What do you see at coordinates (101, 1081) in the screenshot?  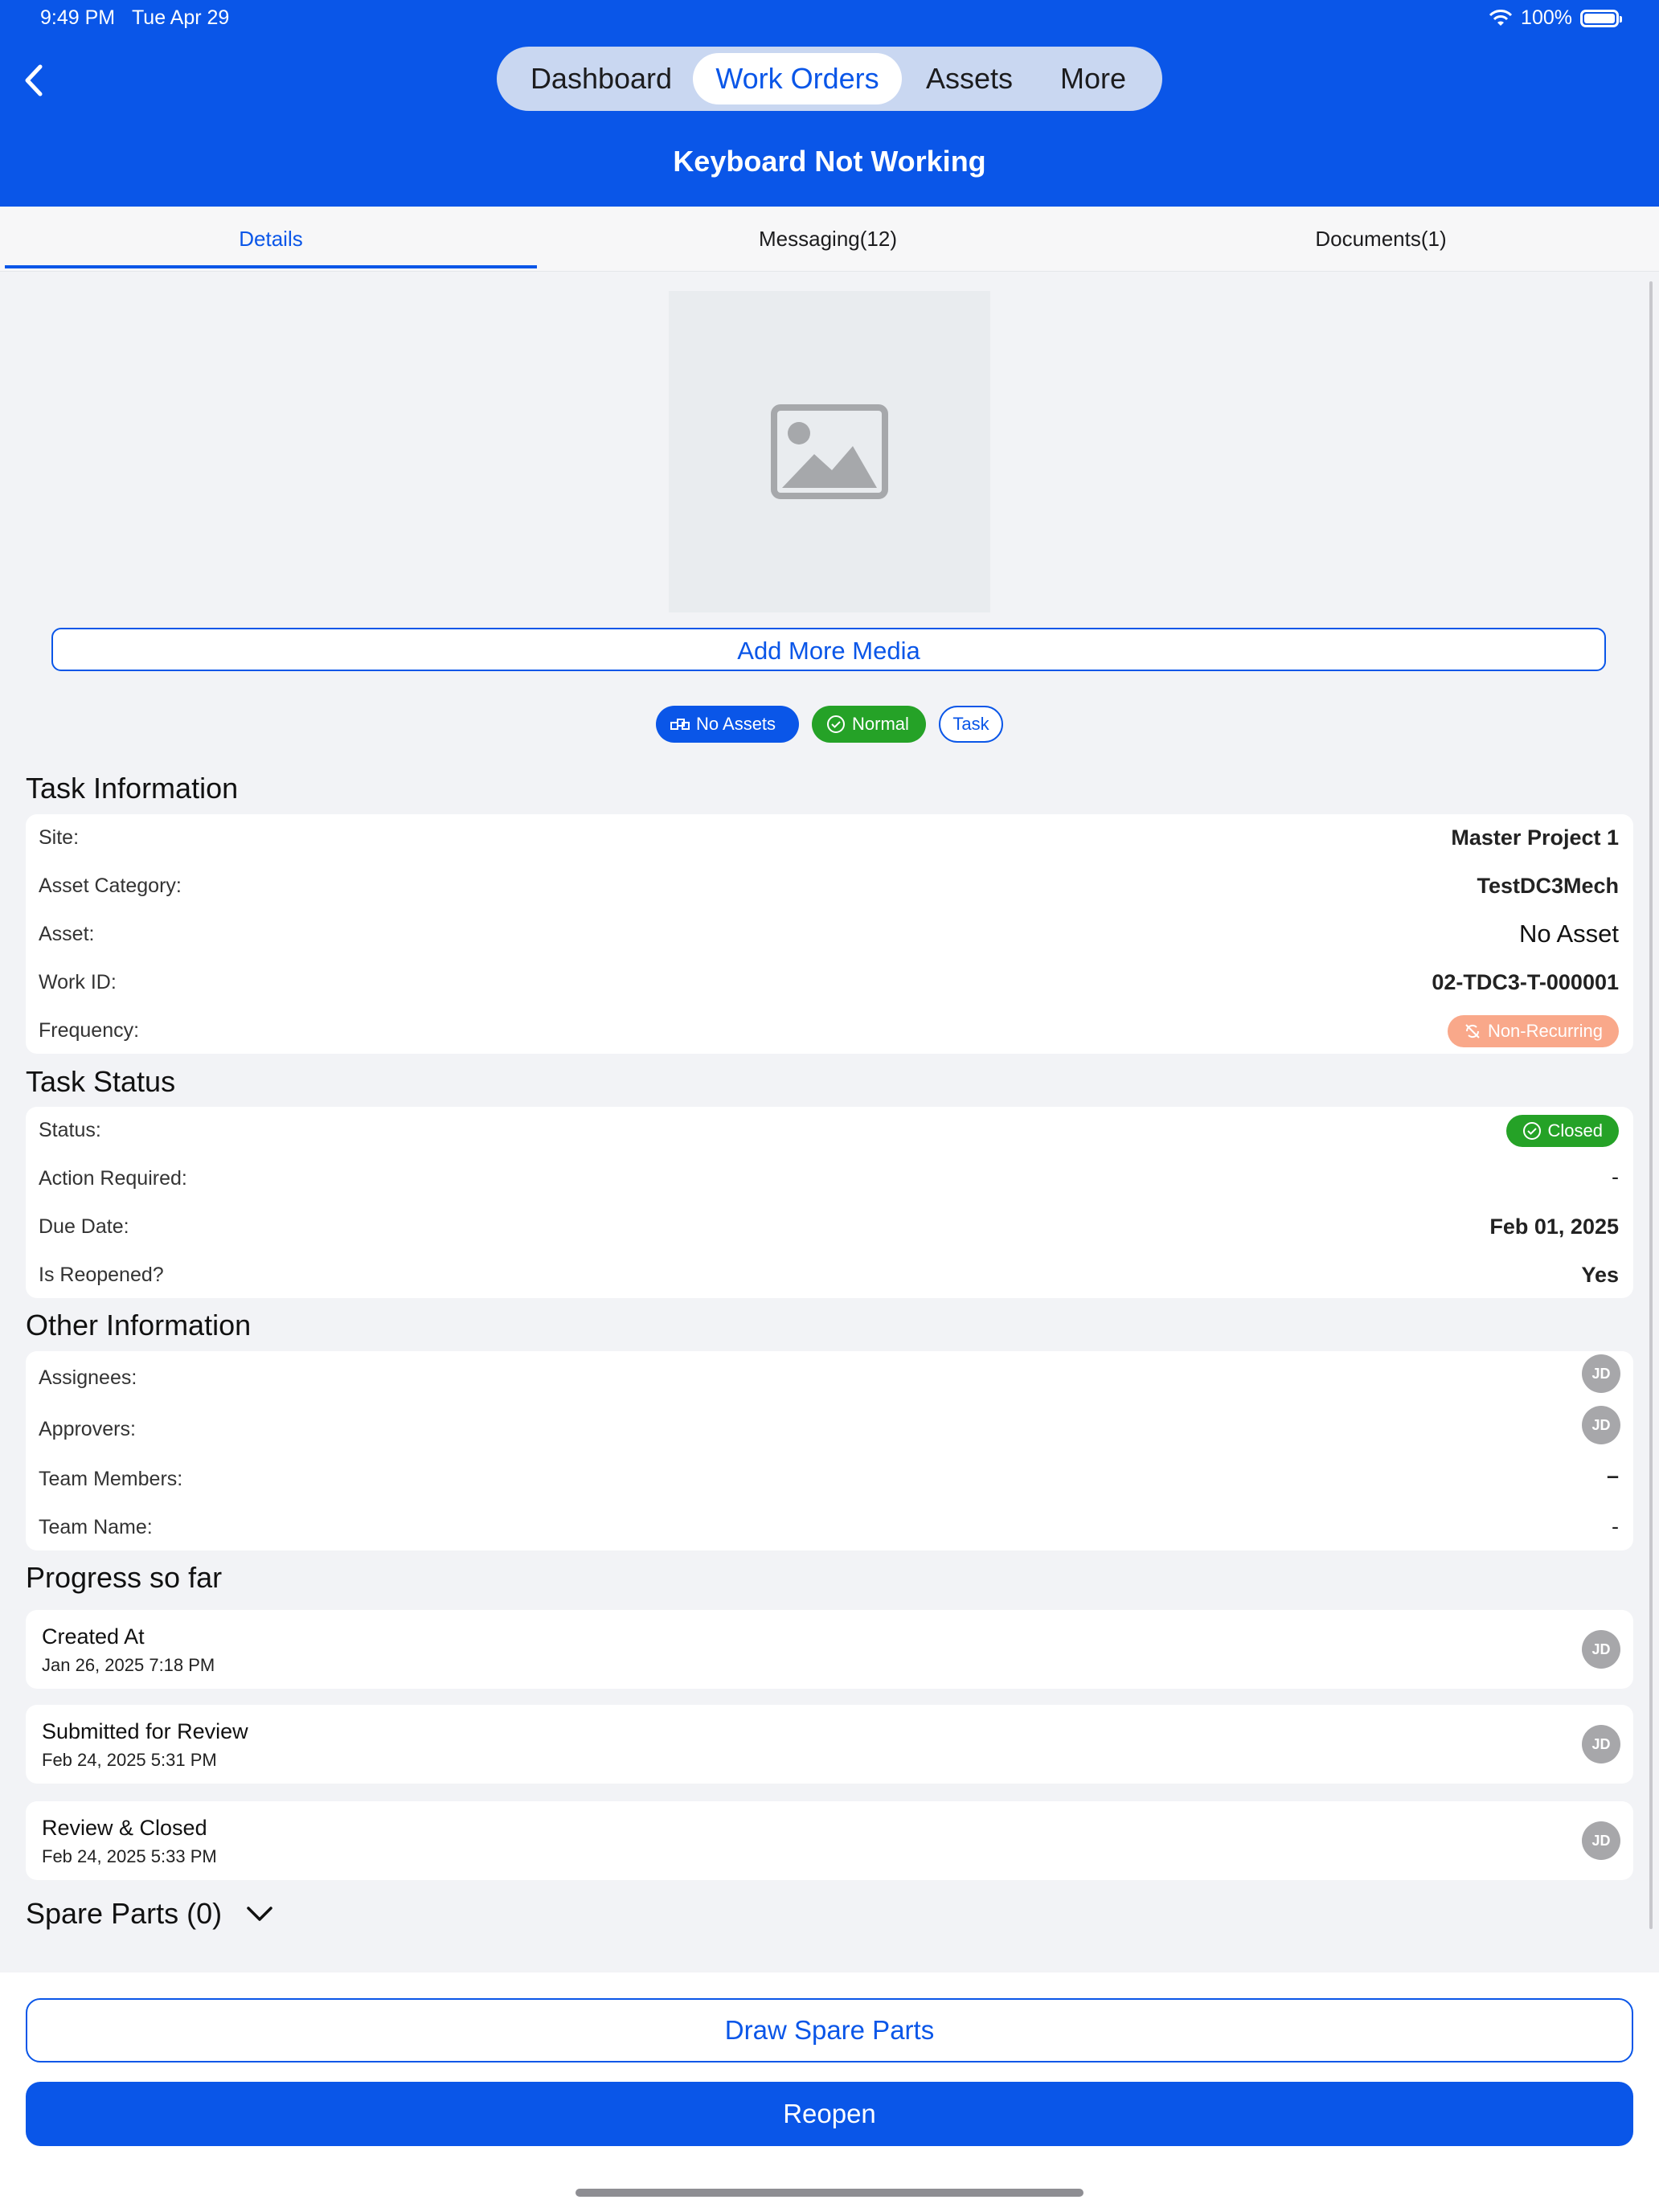 I see `task-status-heading: Task Status` at bounding box center [101, 1081].